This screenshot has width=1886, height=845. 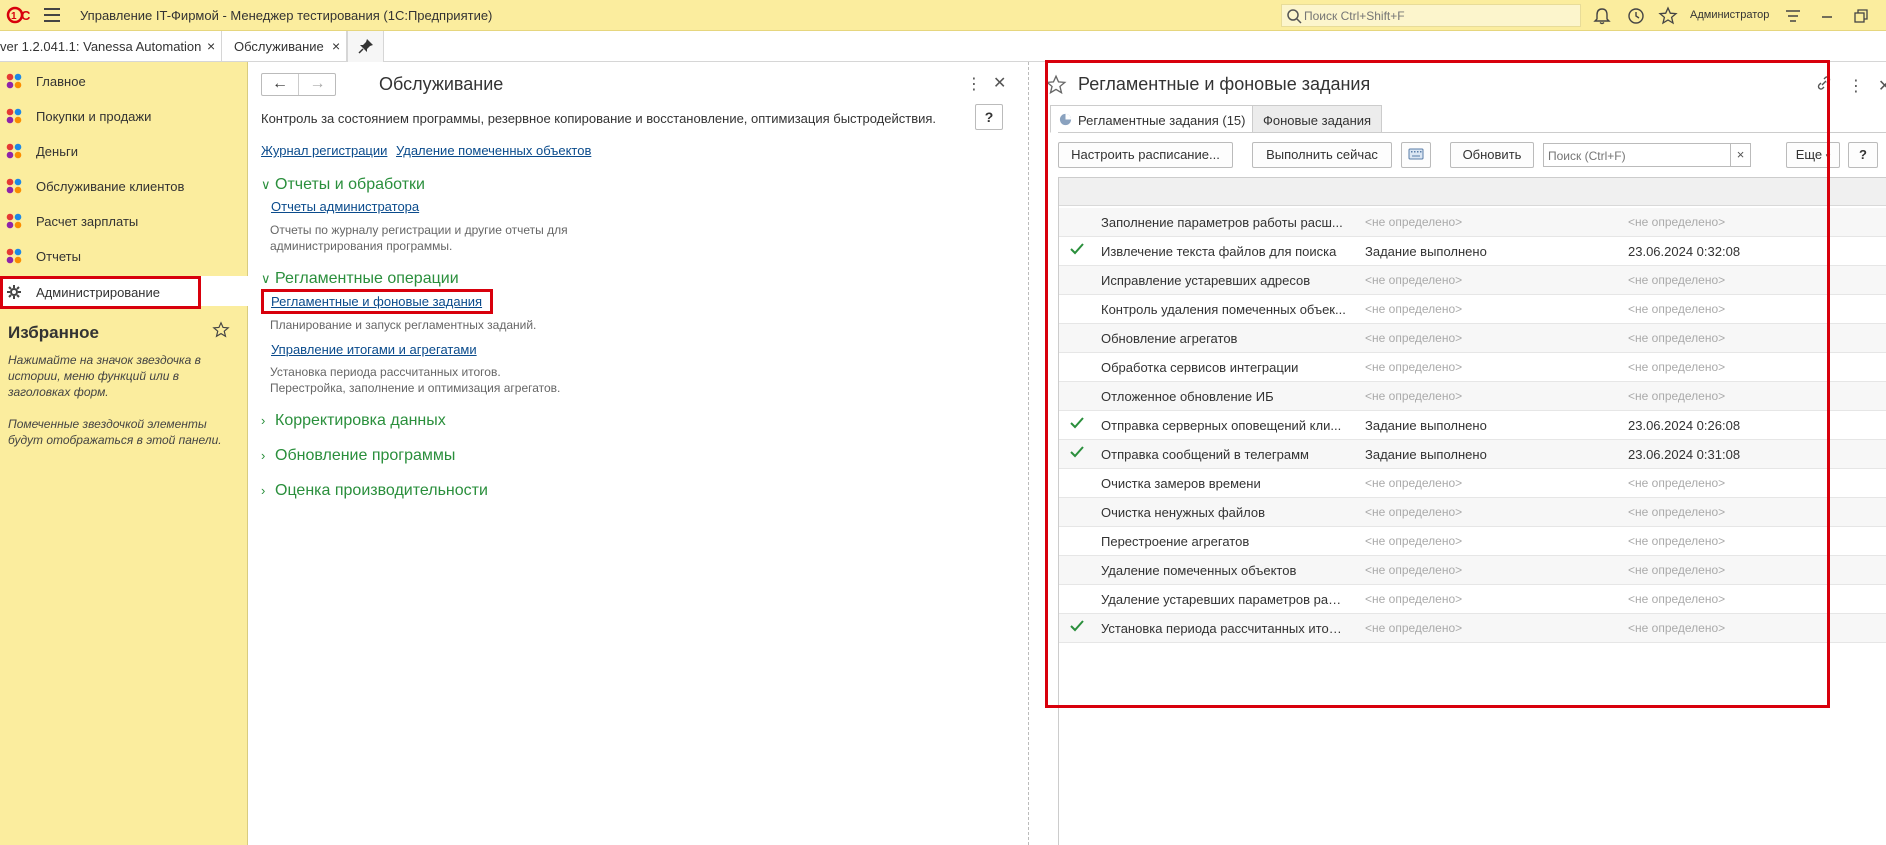 I want to click on jobs-search-input, so click(x=1635, y=155).